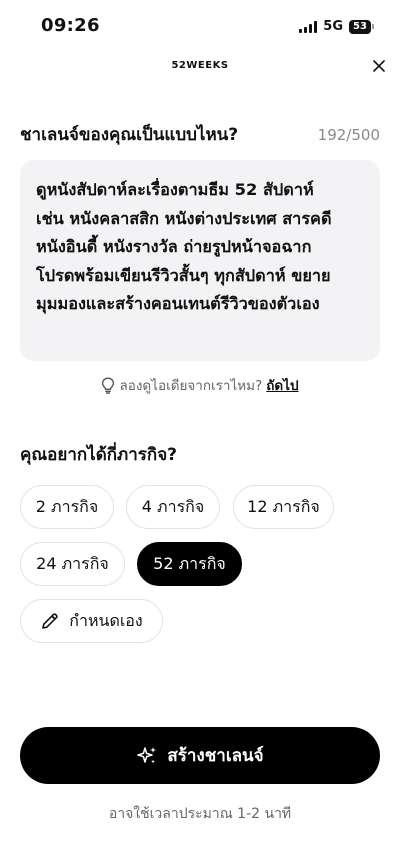 This screenshot has width=400, height=866. Describe the element at coordinates (99, 455) in the screenshot. I see `mission-count-title: คุณอยากได้กี่ภารกิจ?` at that location.